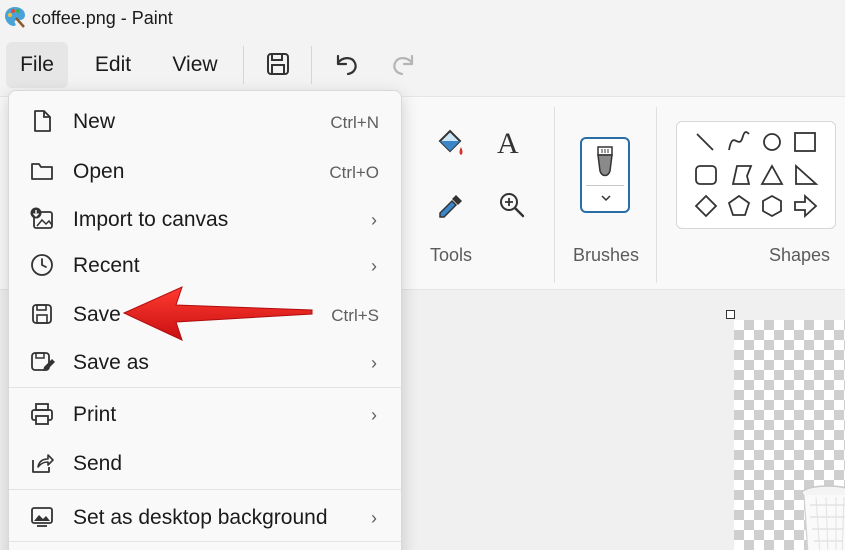  Describe the element at coordinates (806, 206) in the screenshot. I see `arrow-right-icon` at that location.